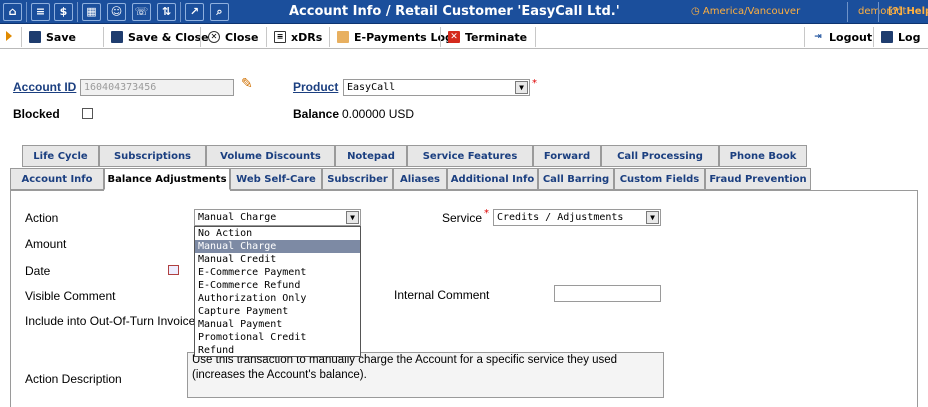 The height and width of the screenshot is (407, 928). I want to click on timezone: ◷ America/Vancouver, so click(745, 12).